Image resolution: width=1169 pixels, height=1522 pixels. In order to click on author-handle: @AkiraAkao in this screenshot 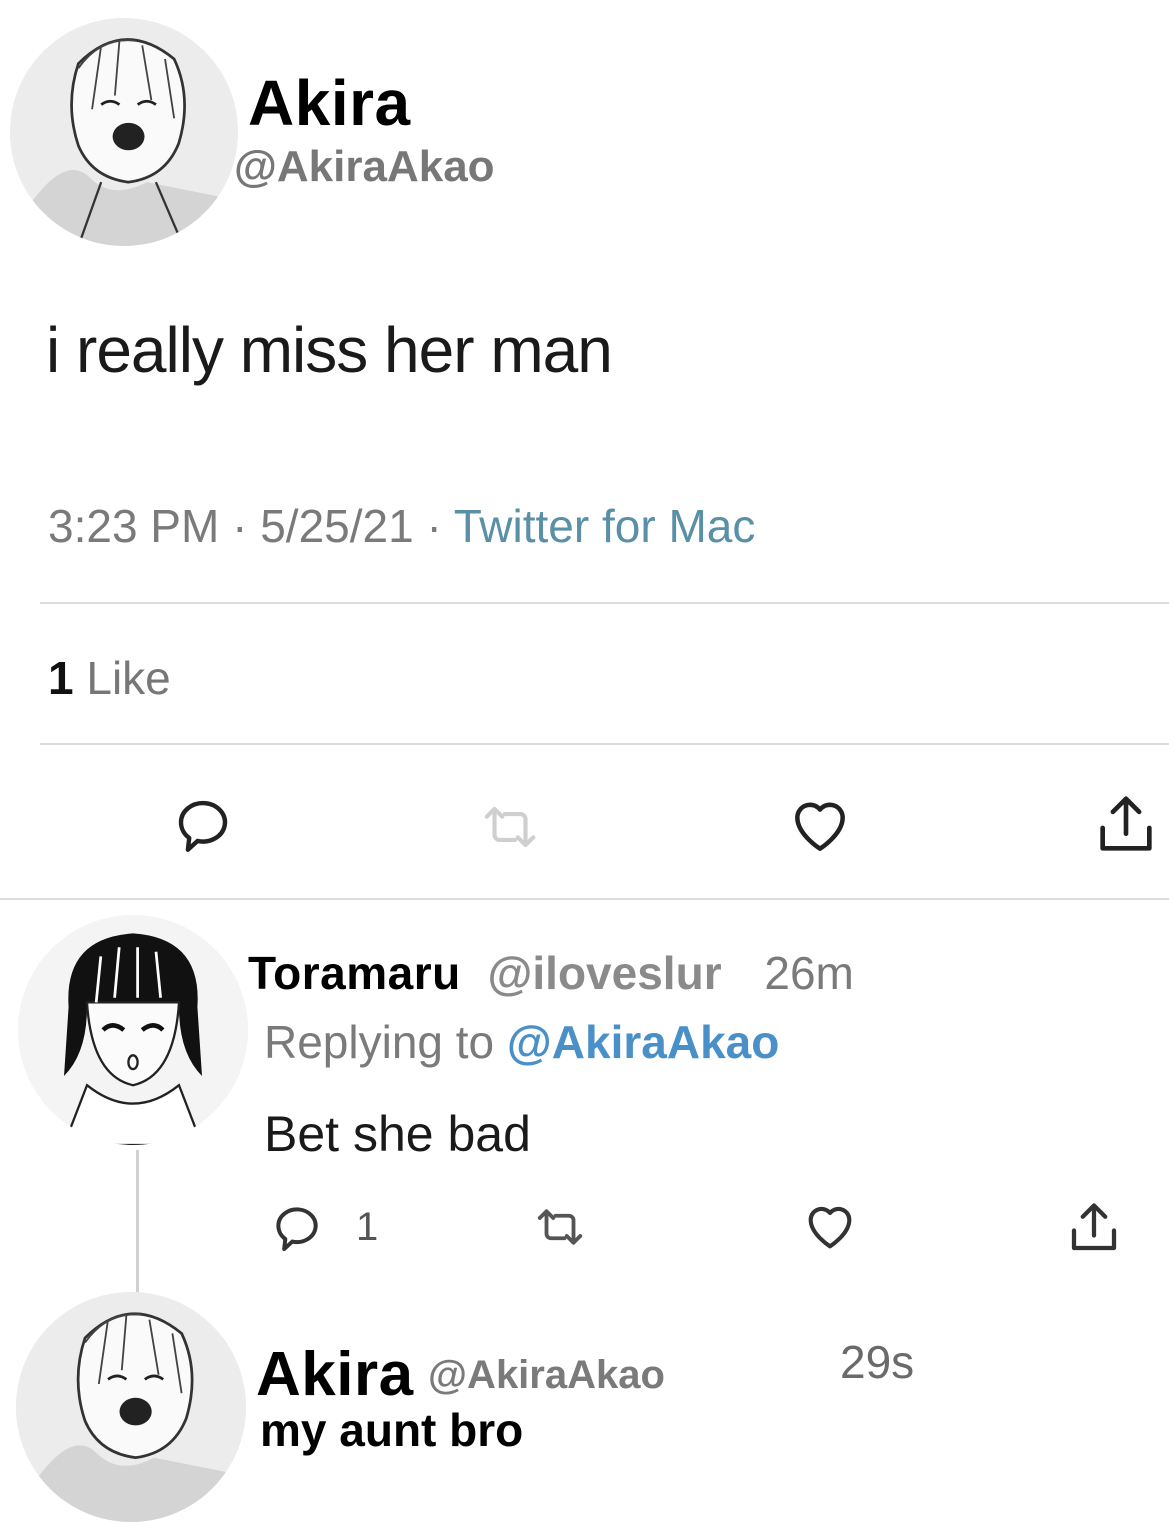, I will do `click(364, 167)`.